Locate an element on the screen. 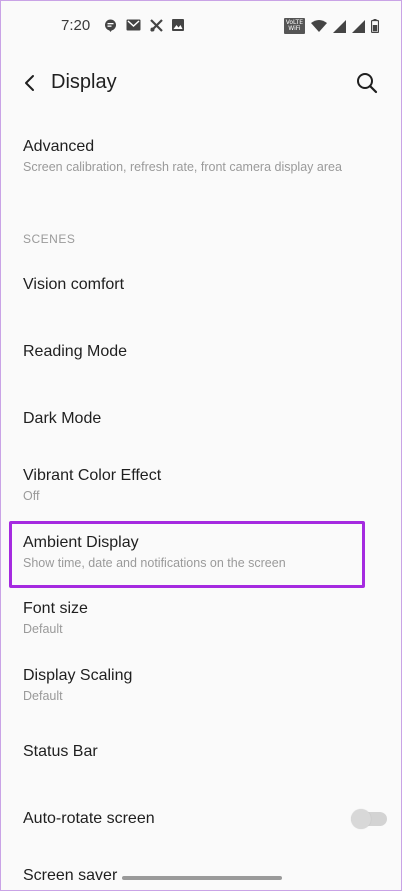 The width and height of the screenshot is (402, 891). setting-vibrant-color-effect: Vibrant Color Effect Off is located at coordinates (203, 485).